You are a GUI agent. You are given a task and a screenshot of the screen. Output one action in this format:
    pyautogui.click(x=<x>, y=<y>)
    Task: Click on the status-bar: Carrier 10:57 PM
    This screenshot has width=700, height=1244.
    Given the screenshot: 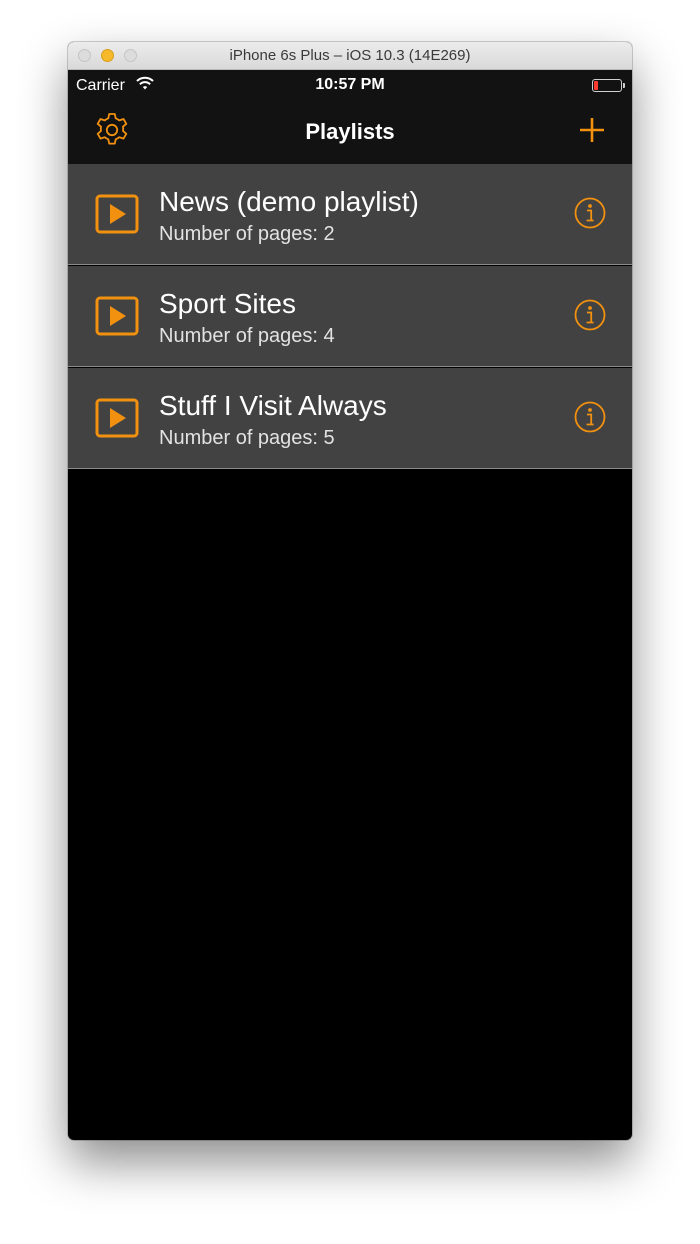 What is the action you would take?
    pyautogui.click(x=350, y=85)
    